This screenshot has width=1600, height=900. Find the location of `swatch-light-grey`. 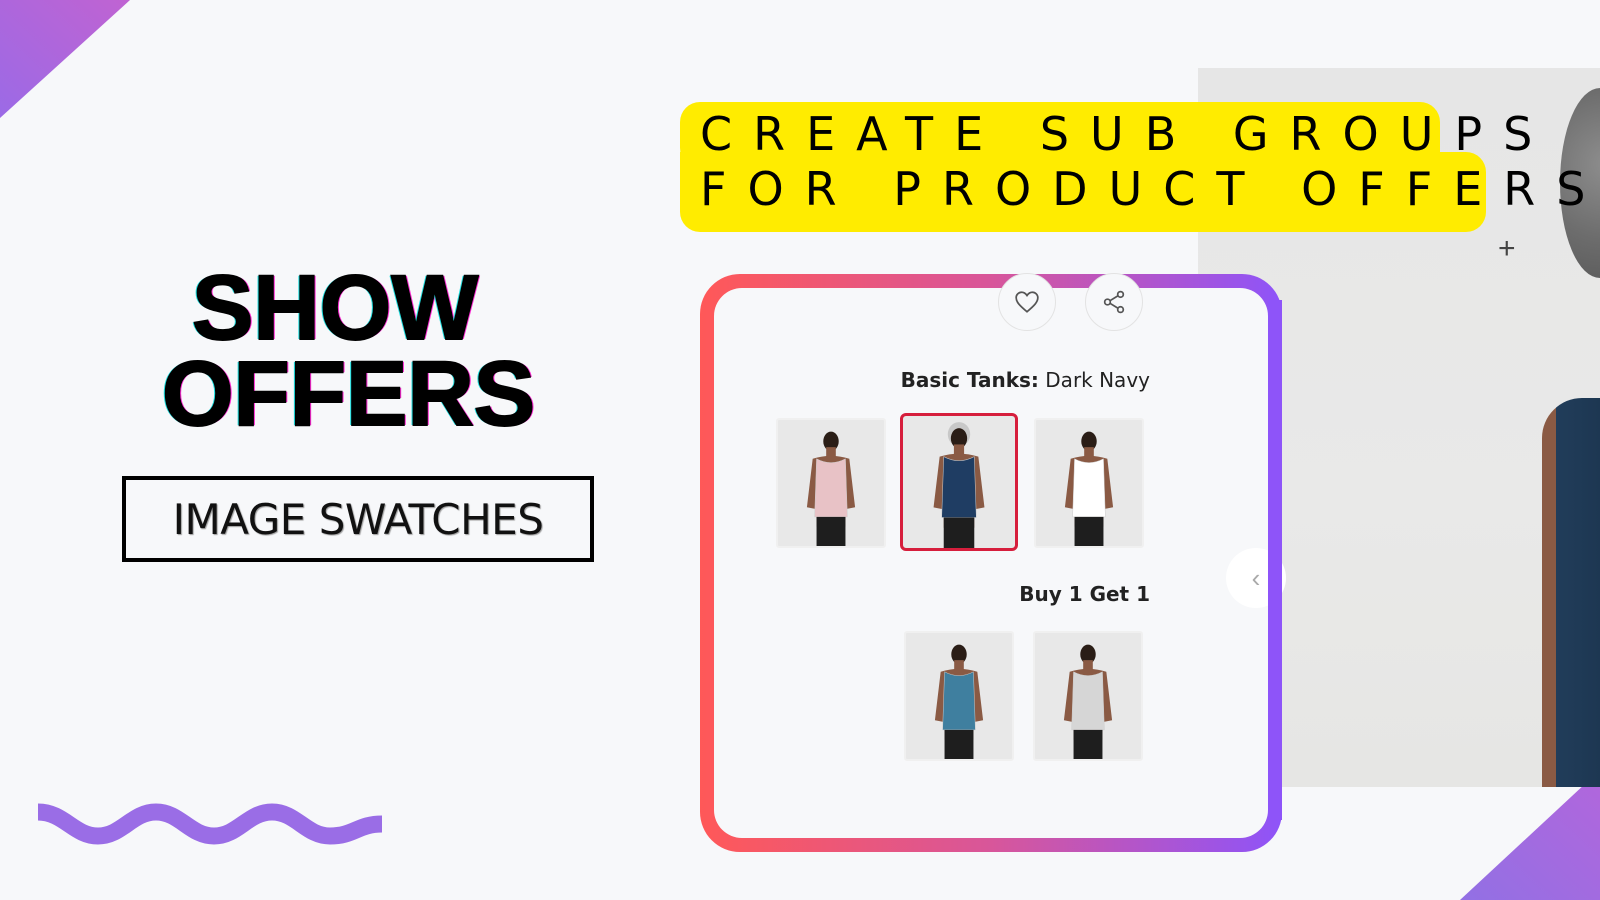

swatch-light-grey is located at coordinates (1088, 696).